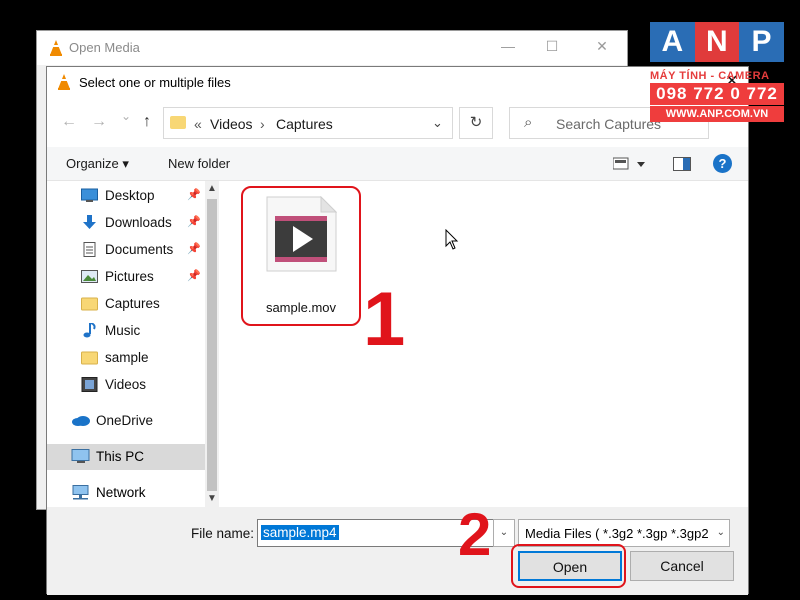 The width and height of the screenshot is (800, 600). I want to click on onedrive-icon, so click(80, 420).